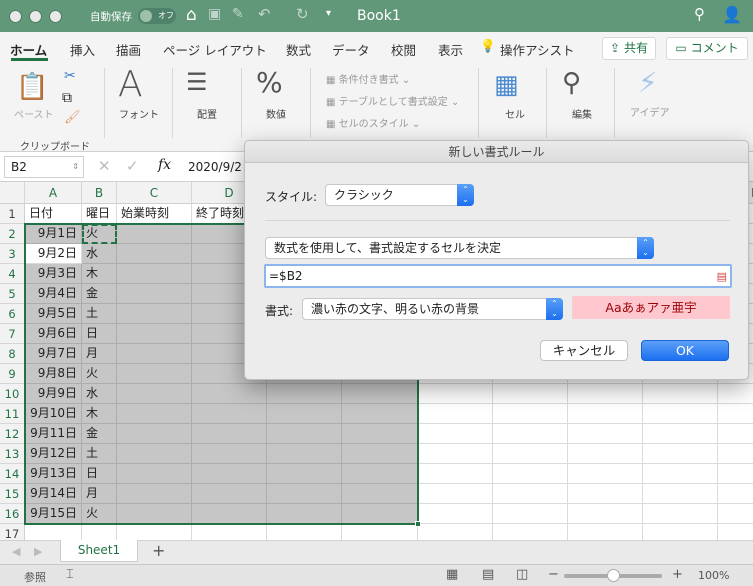  I want to click on page-layout-view-icon: ▤, so click(488, 574).